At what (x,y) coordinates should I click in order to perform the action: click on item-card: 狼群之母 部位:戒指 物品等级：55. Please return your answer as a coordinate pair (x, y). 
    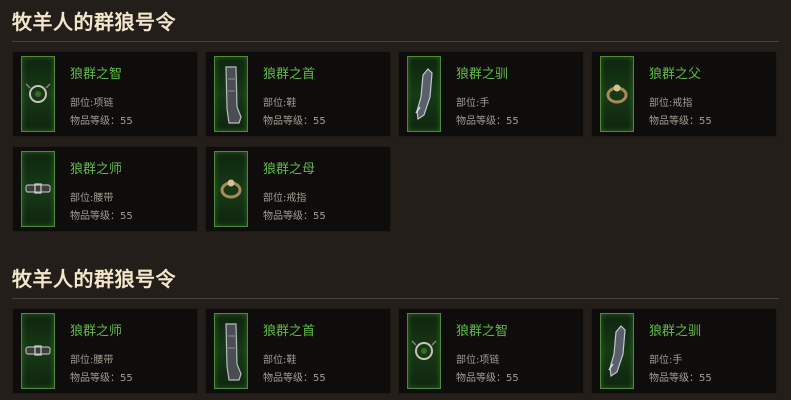
    Looking at the image, I should click on (298, 189).